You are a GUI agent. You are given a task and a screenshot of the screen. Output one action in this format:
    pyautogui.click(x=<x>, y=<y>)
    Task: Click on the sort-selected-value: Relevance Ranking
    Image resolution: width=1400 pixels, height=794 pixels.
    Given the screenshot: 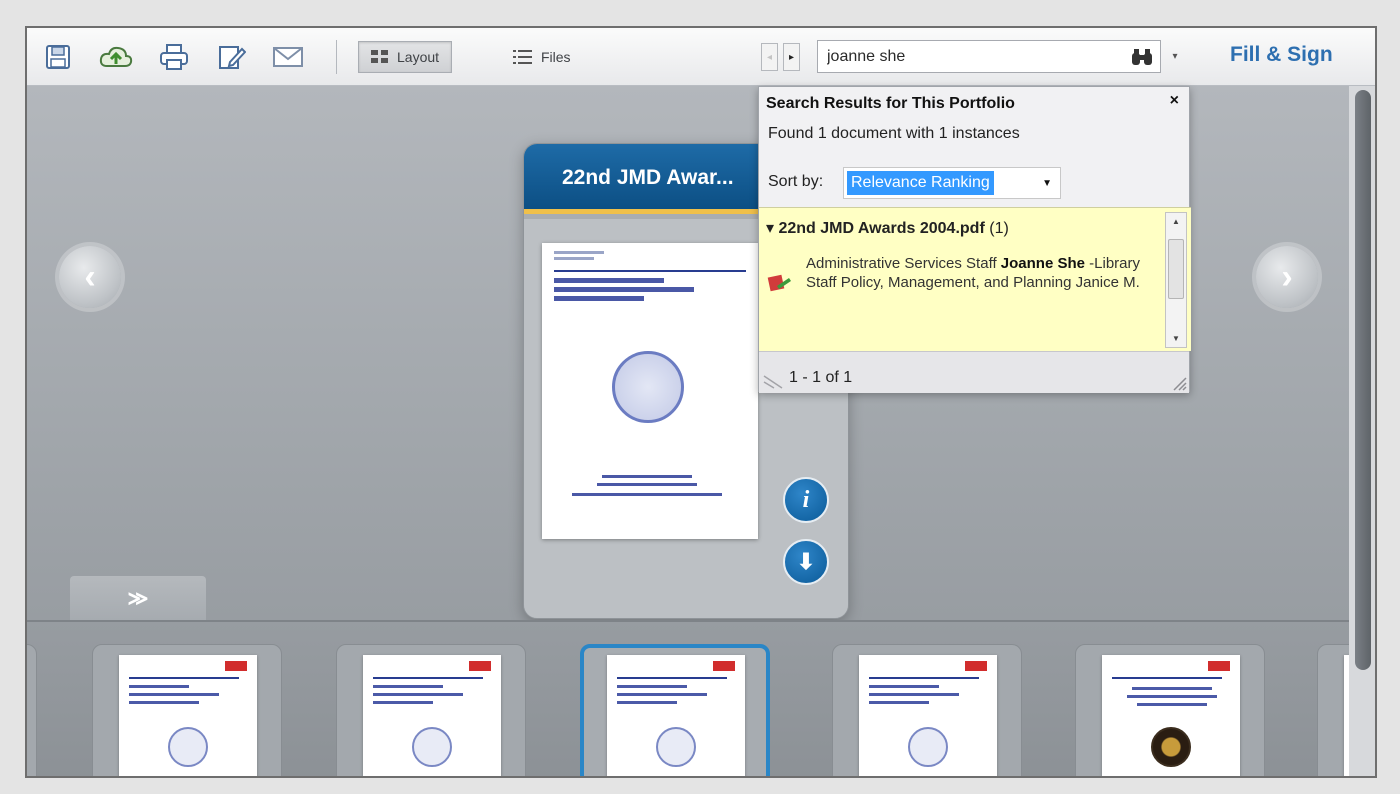 What is the action you would take?
    pyautogui.click(x=920, y=183)
    